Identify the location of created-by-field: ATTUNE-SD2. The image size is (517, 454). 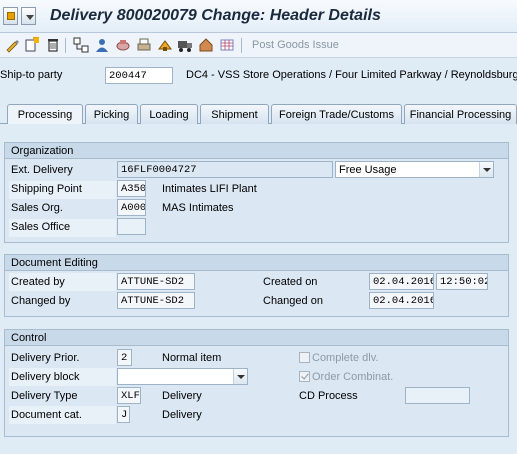
(156, 281).